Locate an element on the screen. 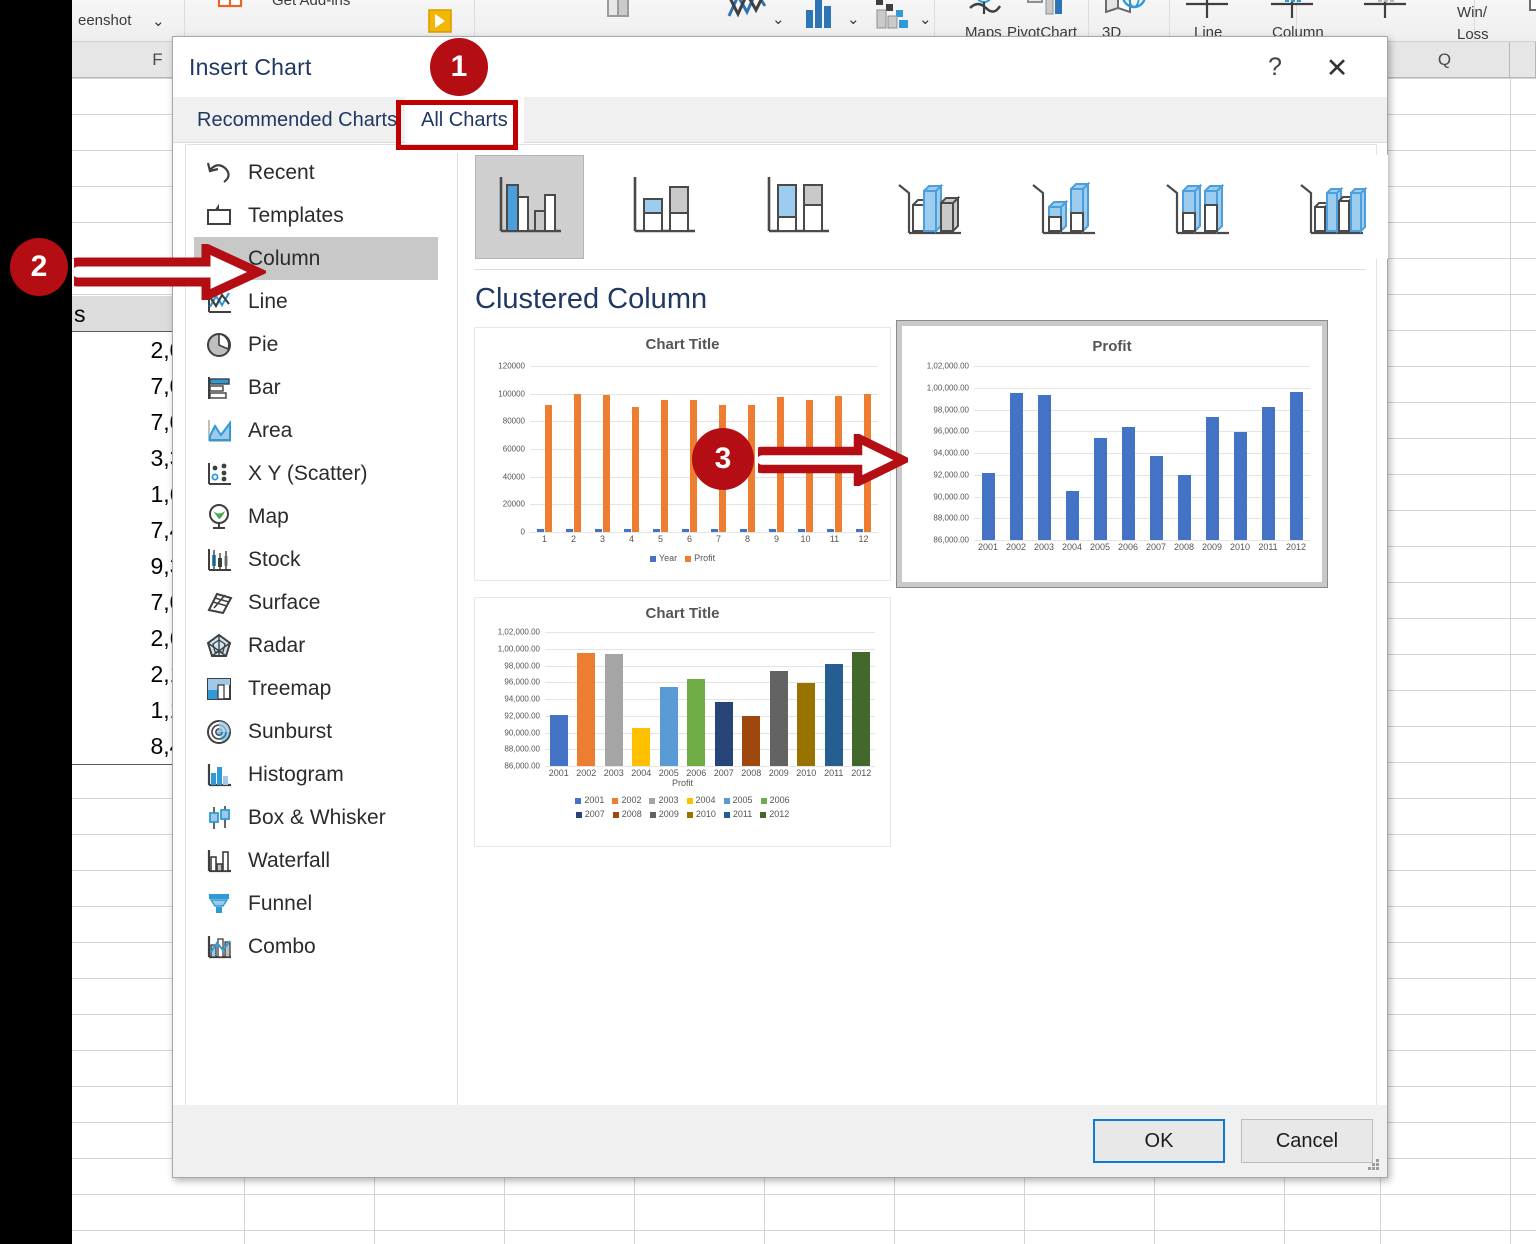  chart-type-item-templates: Templates is located at coordinates (316, 215).